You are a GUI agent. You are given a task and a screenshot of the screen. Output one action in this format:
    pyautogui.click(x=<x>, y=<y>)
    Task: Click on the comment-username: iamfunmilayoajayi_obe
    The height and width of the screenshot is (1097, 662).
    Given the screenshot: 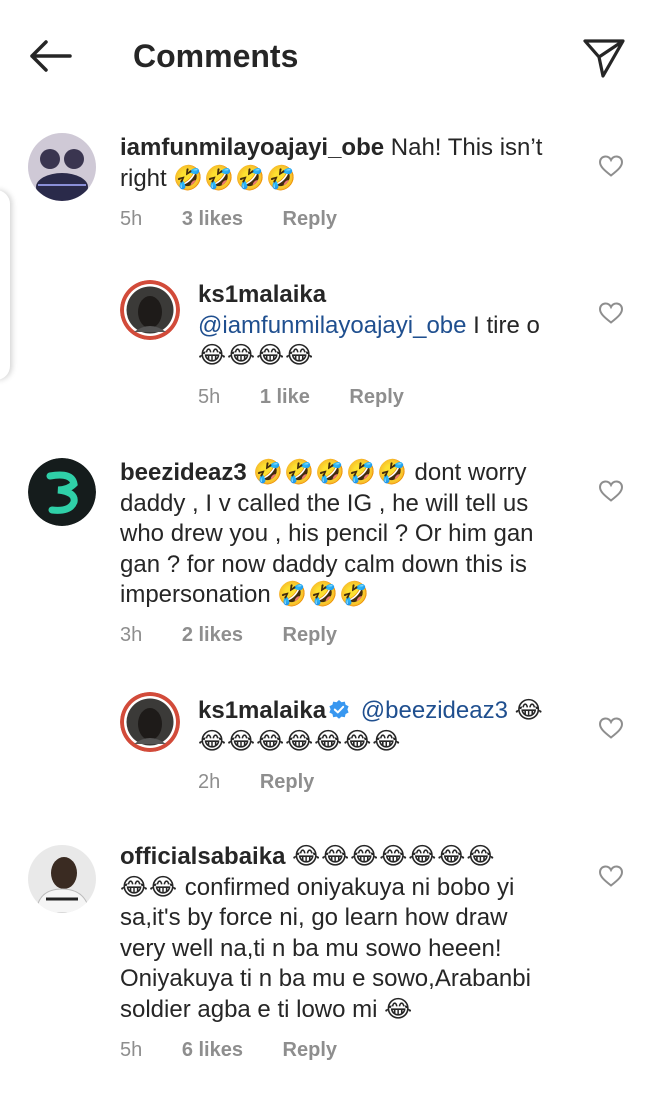 What is the action you would take?
    pyautogui.click(x=252, y=147)
    